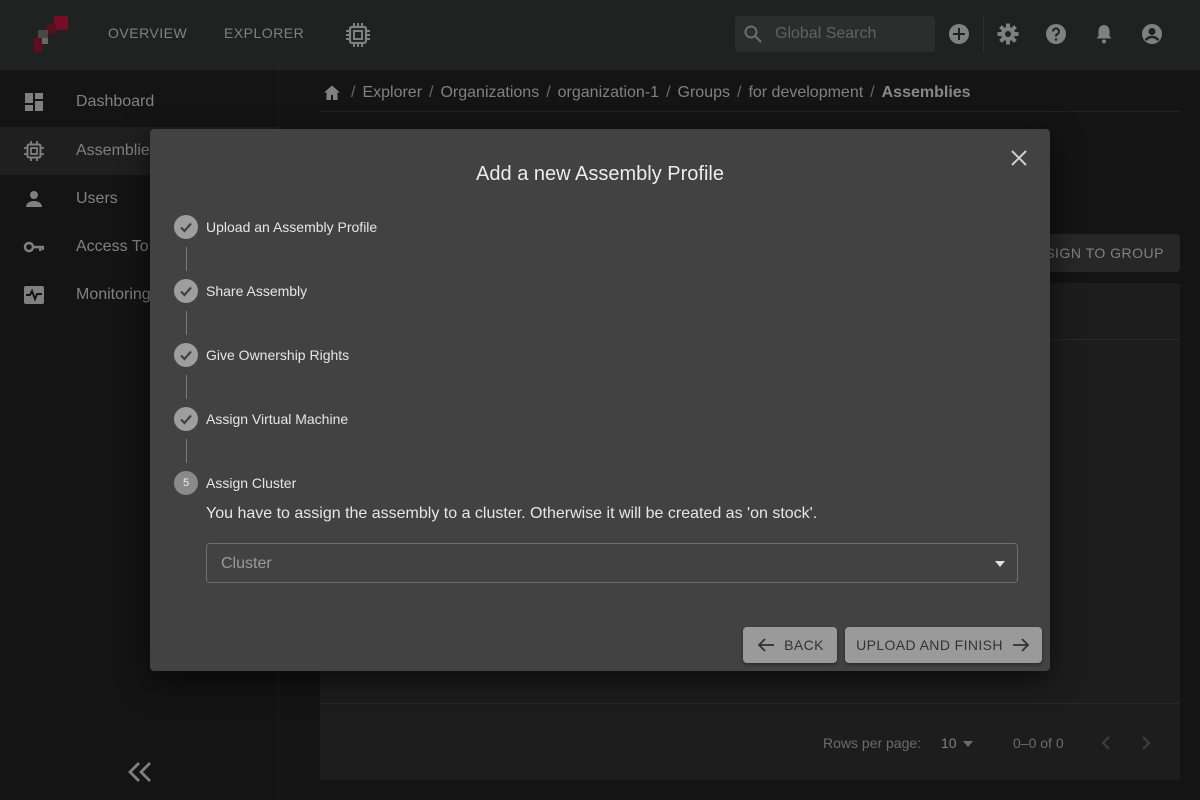 This screenshot has width=1200, height=800. What do you see at coordinates (1019, 158) in the screenshot?
I see `close-icon` at bounding box center [1019, 158].